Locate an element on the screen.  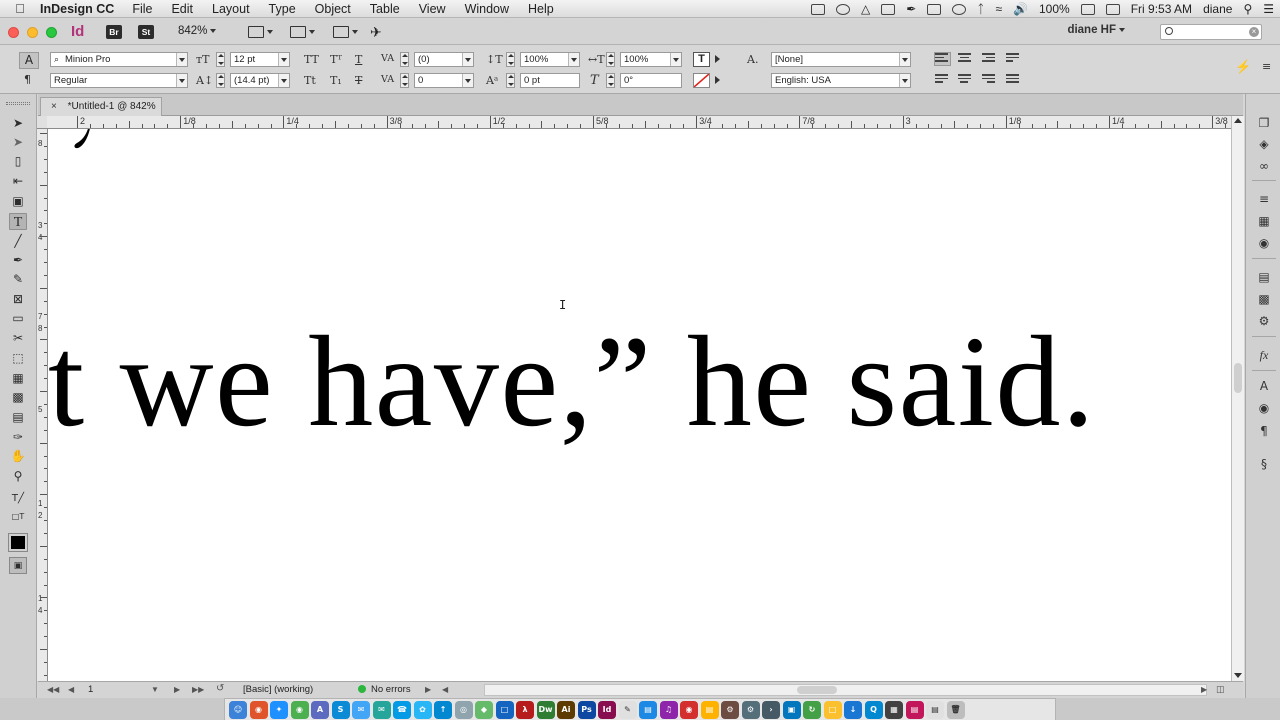
paragraph-formatting-mode-icon: ¶ is located at coordinates (27, 79).